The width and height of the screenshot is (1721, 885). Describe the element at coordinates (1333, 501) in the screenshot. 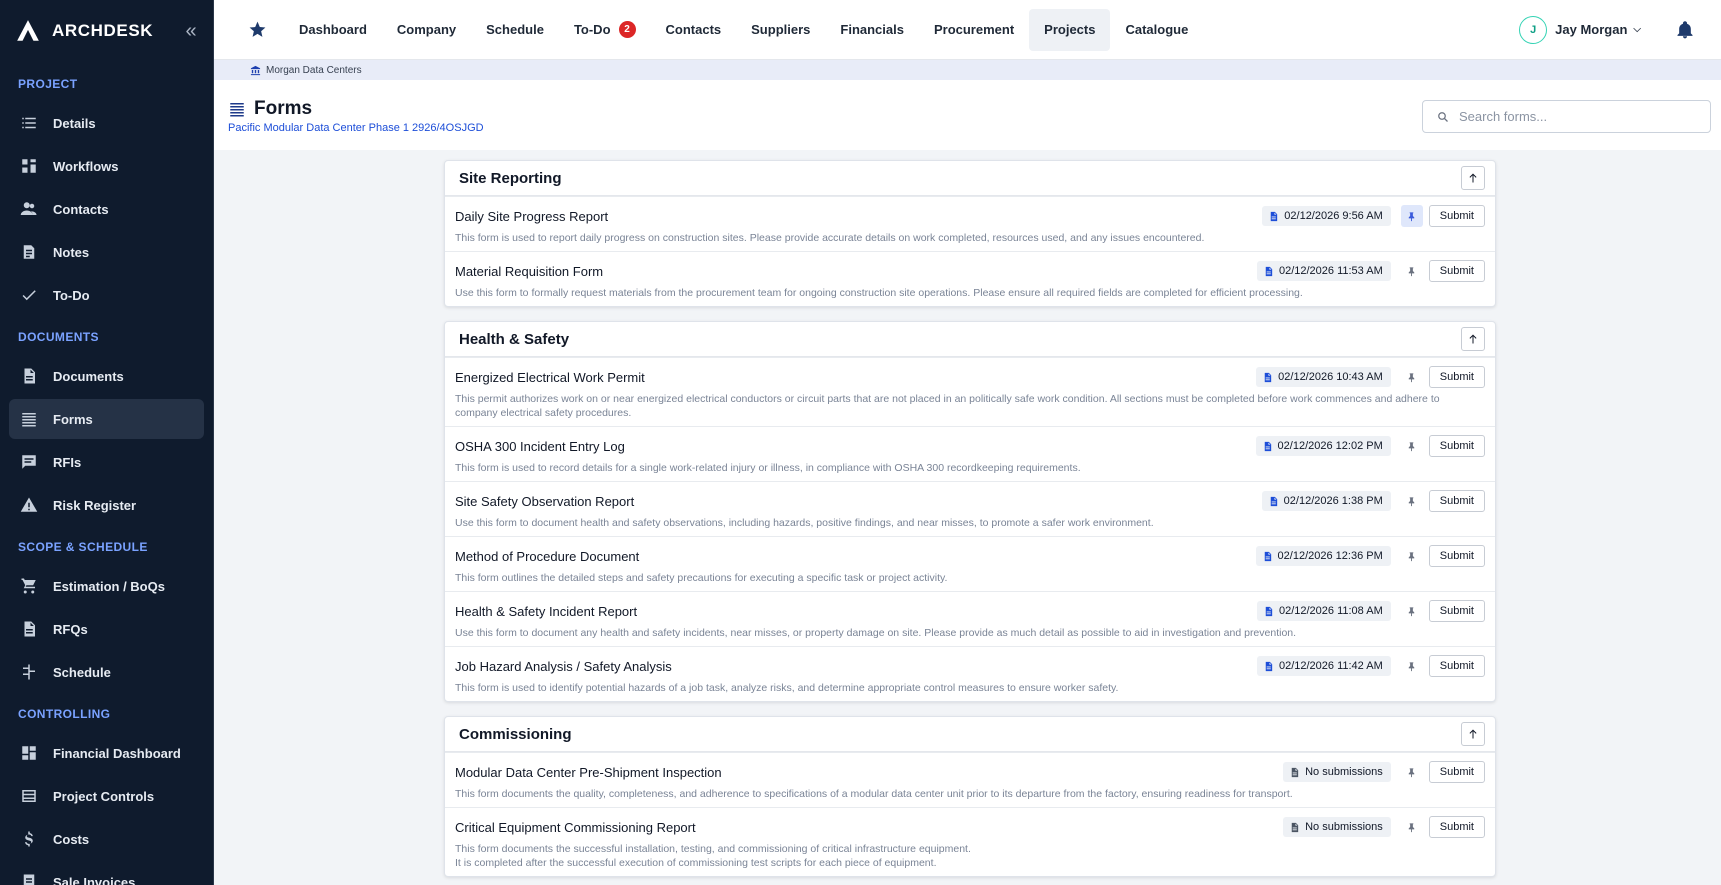

I see `last-submission-text: 02/12/2026 1:38 PM` at that location.